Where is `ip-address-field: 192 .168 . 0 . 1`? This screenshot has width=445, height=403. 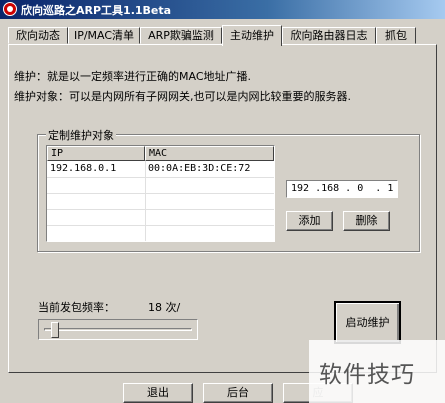
ip-address-field: 192 .168 . 0 . 1 is located at coordinates (342, 189).